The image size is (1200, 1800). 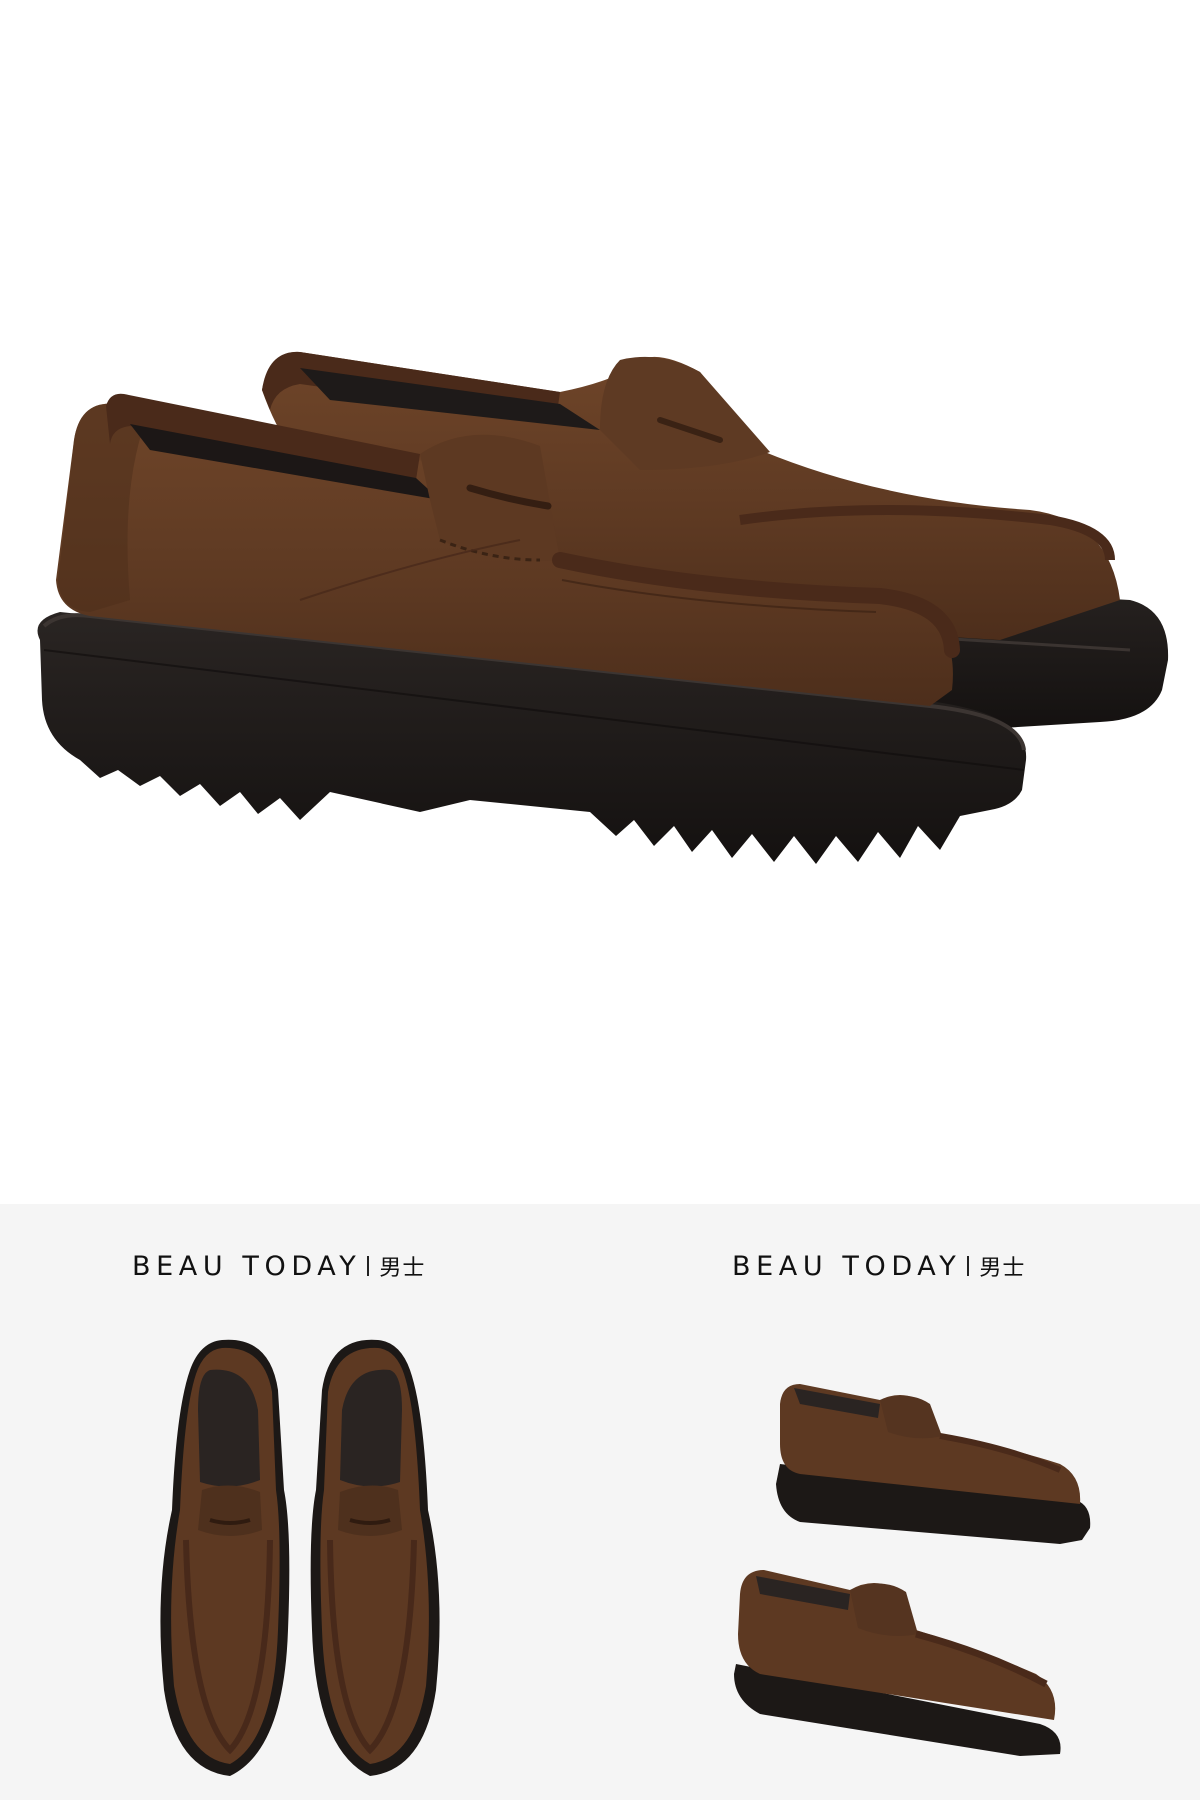 What do you see at coordinates (375, 1557) in the screenshot?
I see `right-loafer-top` at bounding box center [375, 1557].